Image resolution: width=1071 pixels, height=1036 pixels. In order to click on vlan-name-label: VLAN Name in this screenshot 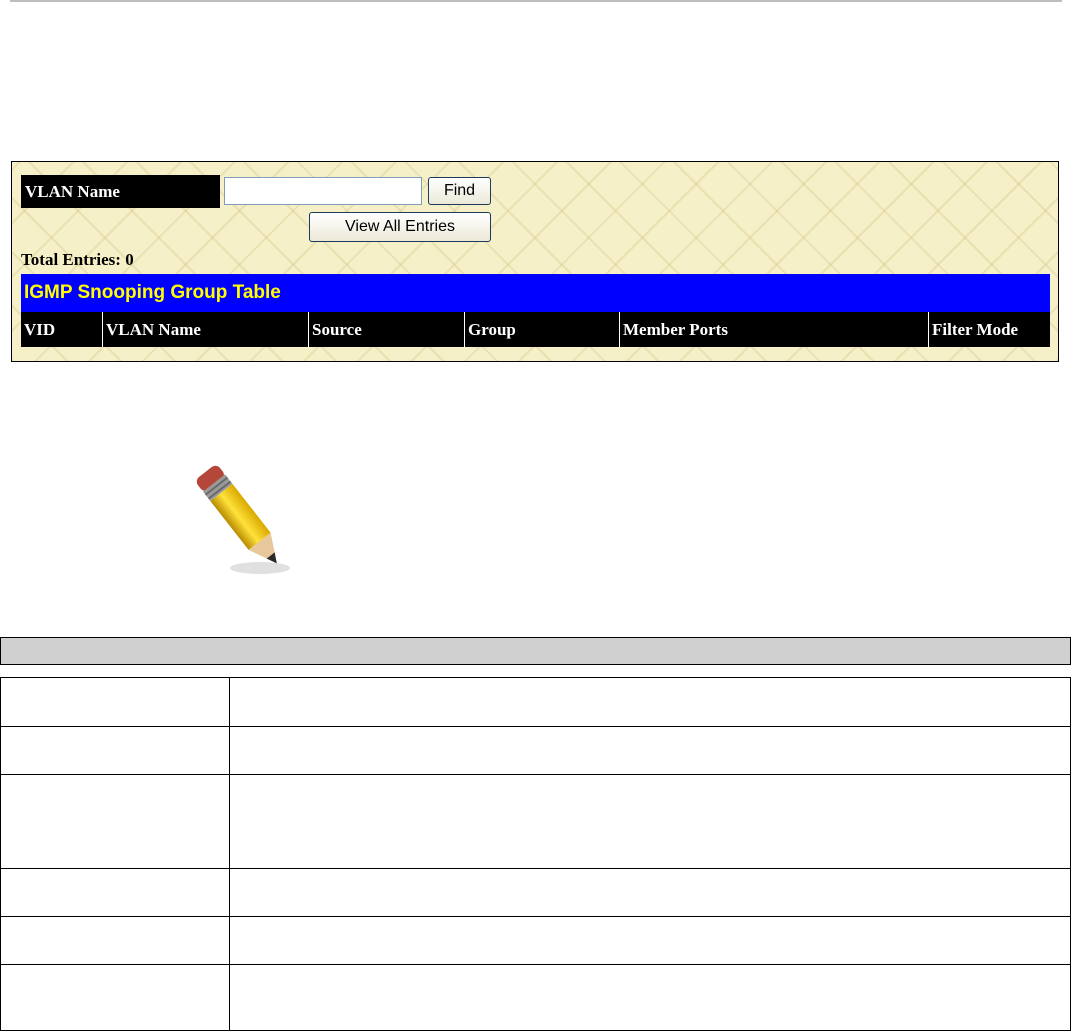, I will do `click(120, 191)`.